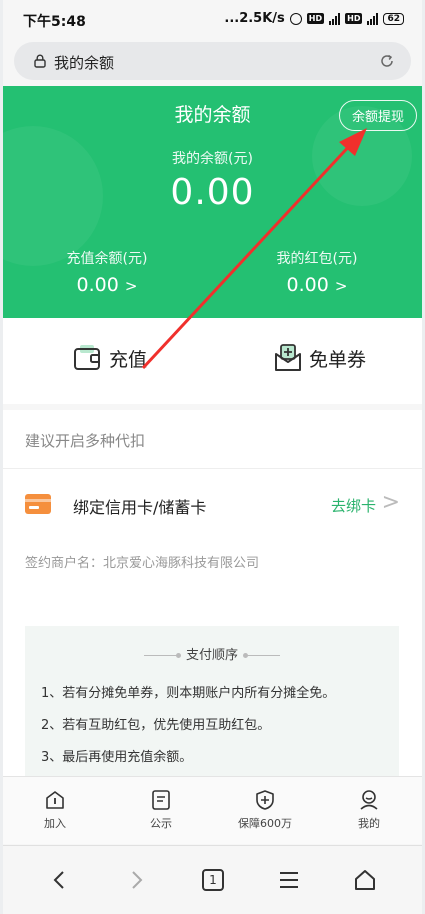 This screenshot has width=425, height=914. What do you see at coordinates (40, 61) in the screenshot?
I see `lock-icon` at bounding box center [40, 61].